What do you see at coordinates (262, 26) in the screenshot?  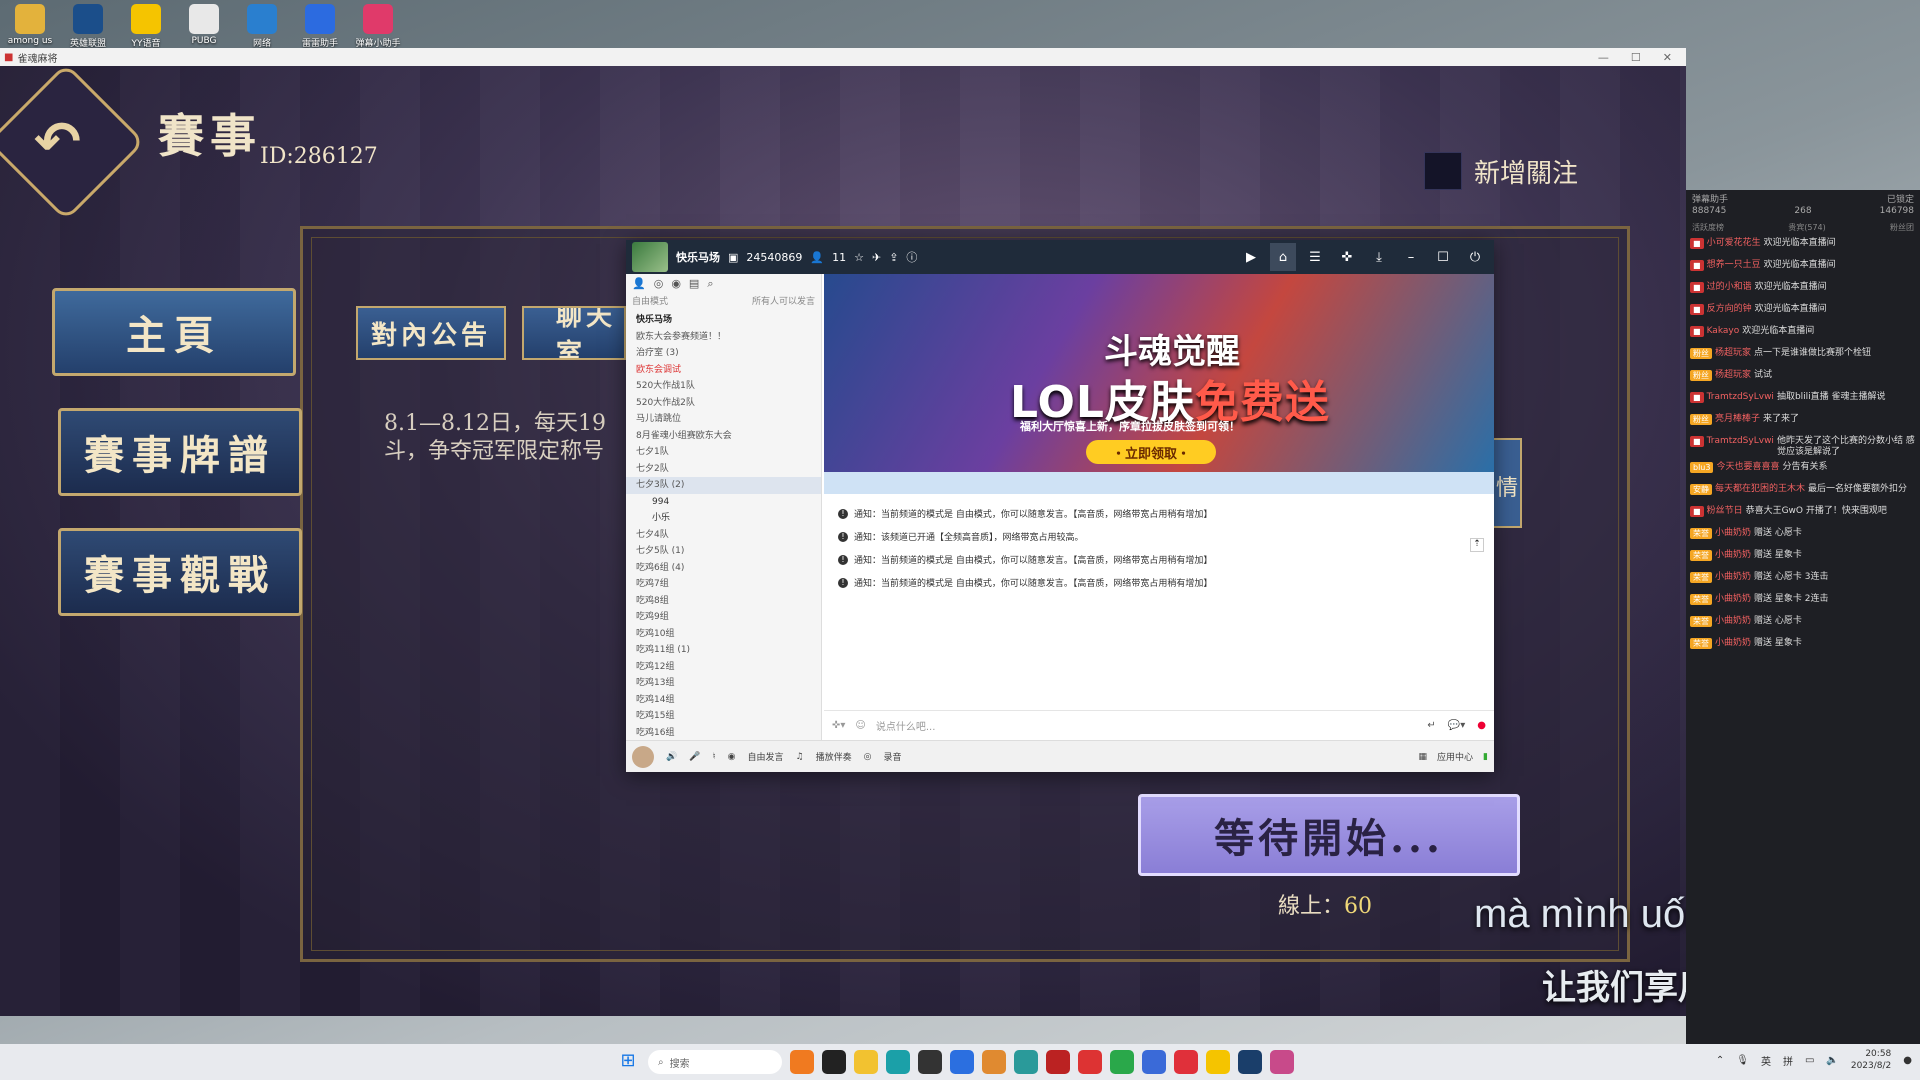 I see `desktop-icon: 网络` at bounding box center [262, 26].